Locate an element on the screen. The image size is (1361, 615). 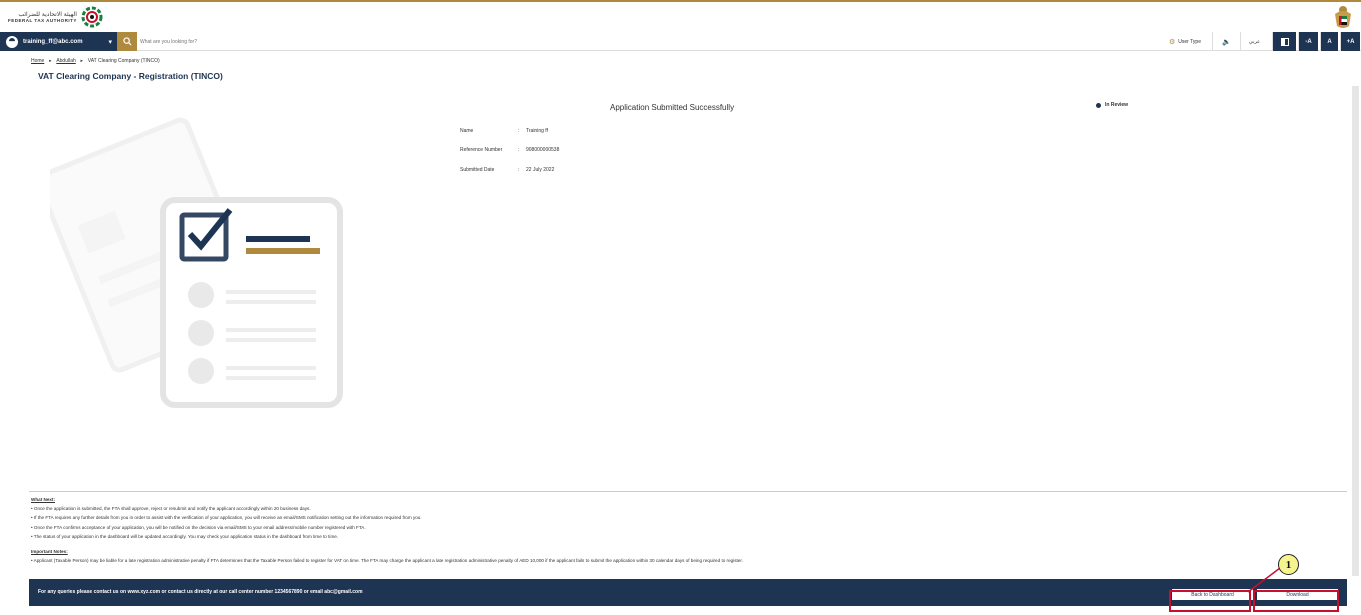
user-type-label: User Type is located at coordinates (1189, 41).